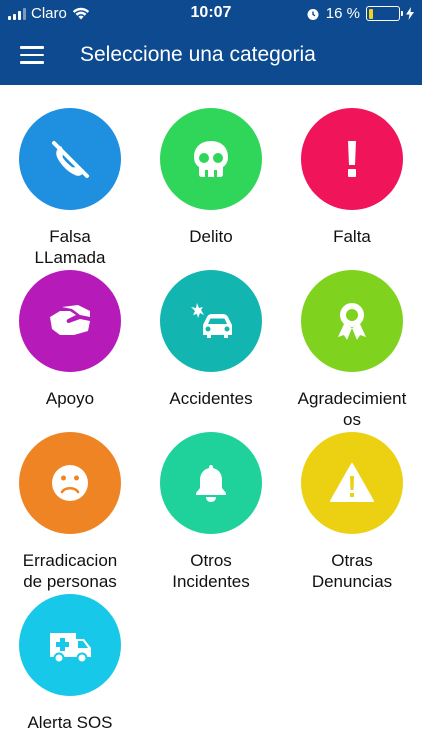 This screenshot has height=750, width=422. Describe the element at coordinates (70, 648) in the screenshot. I see `ambulance-icon` at that location.